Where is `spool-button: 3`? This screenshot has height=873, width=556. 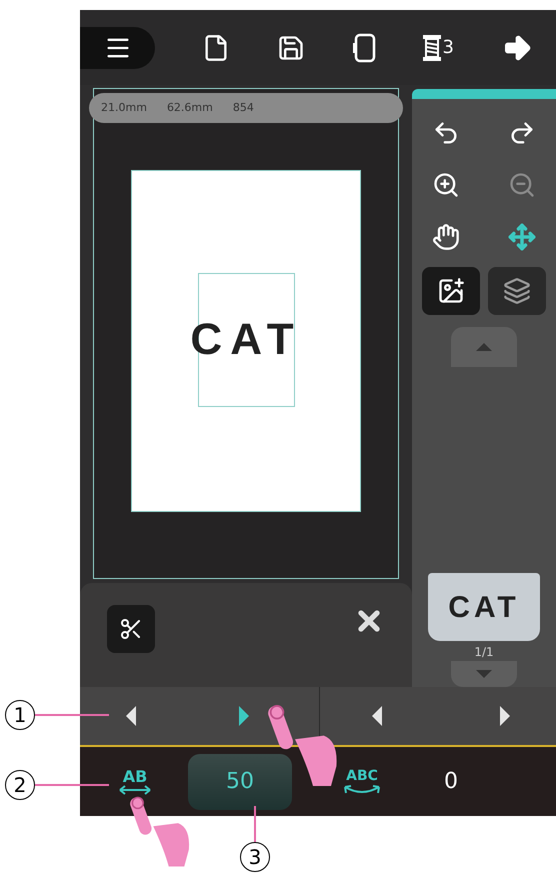
spool-button: 3 is located at coordinates (438, 48).